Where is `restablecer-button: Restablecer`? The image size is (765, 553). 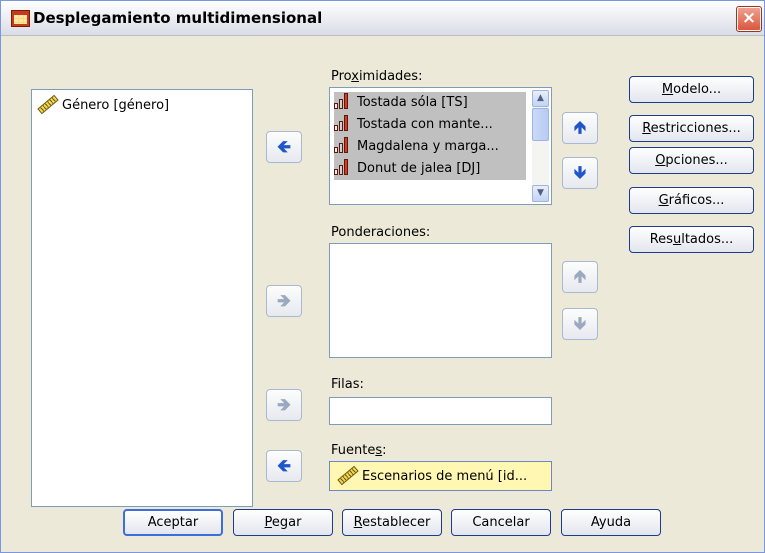 restablecer-button: Restablecer is located at coordinates (392, 522).